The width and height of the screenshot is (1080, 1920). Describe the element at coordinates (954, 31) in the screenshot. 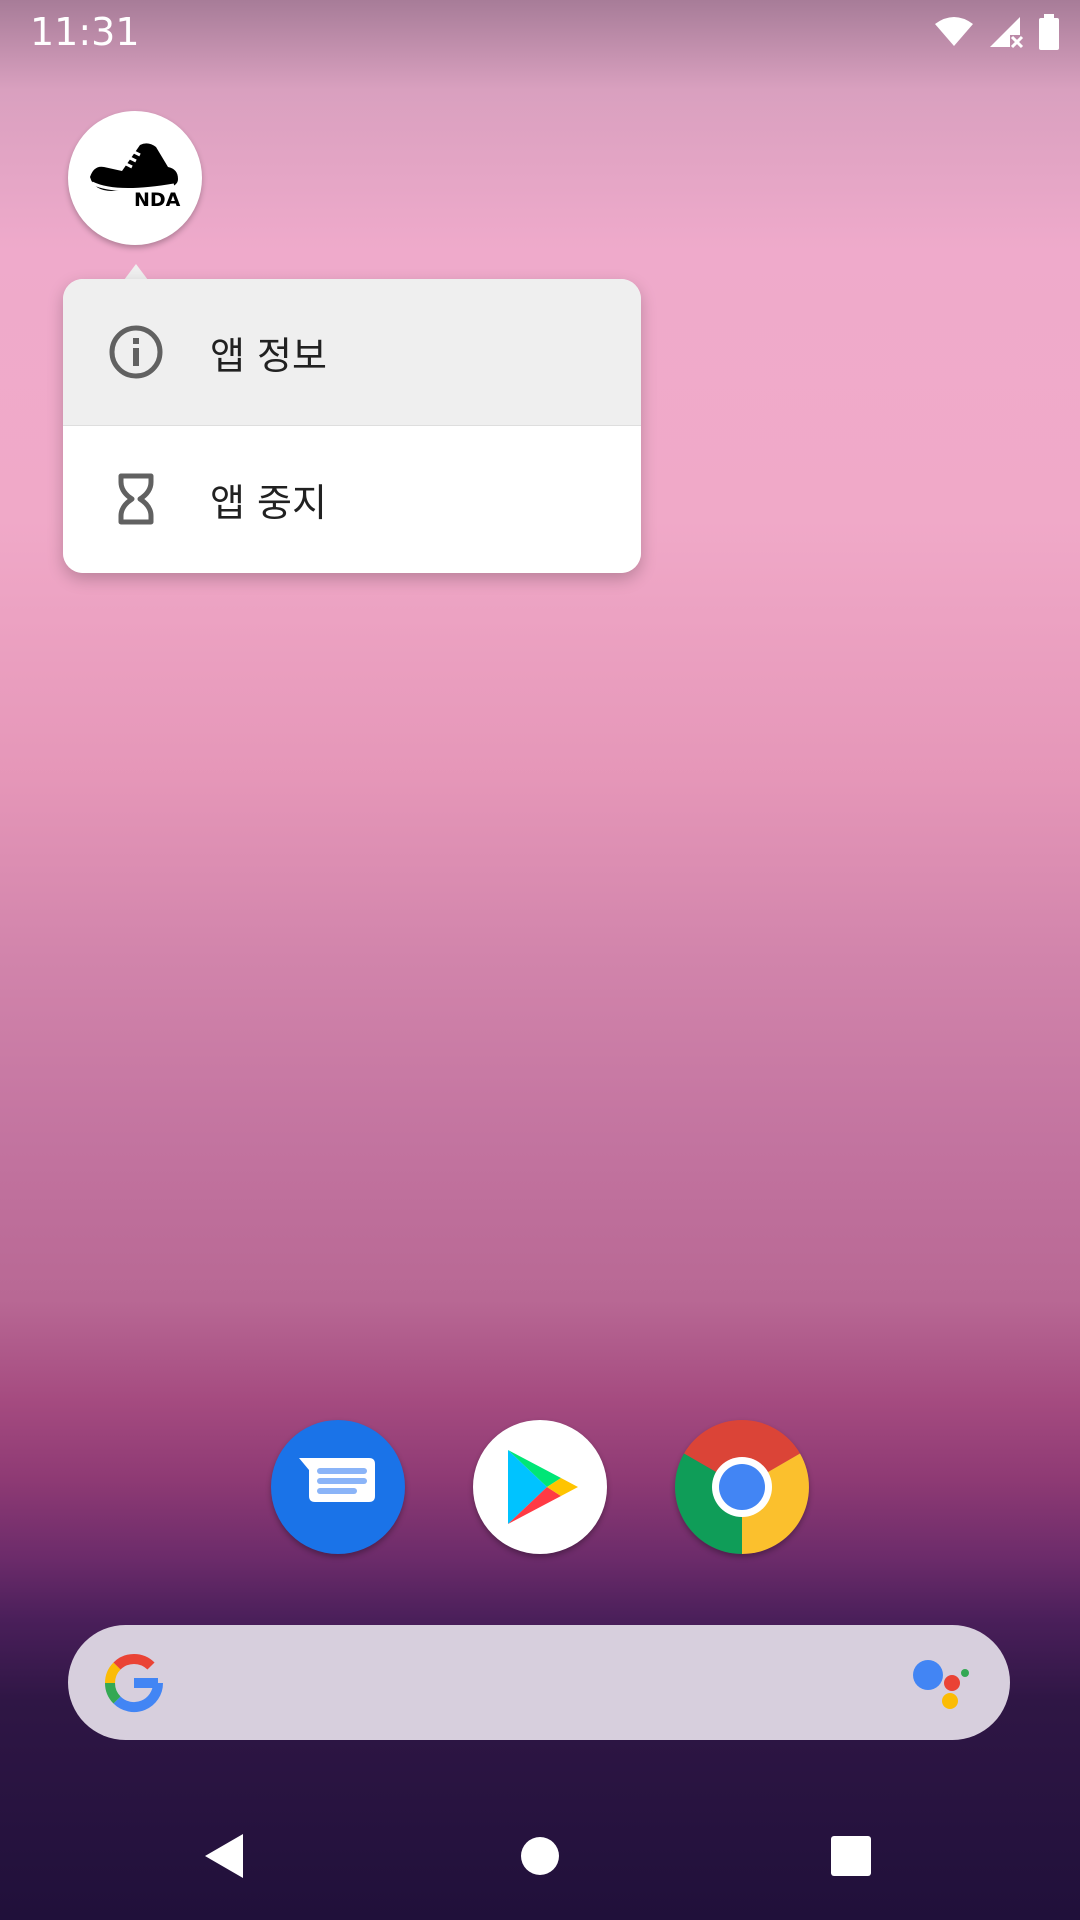

I see `wifi-icon` at that location.